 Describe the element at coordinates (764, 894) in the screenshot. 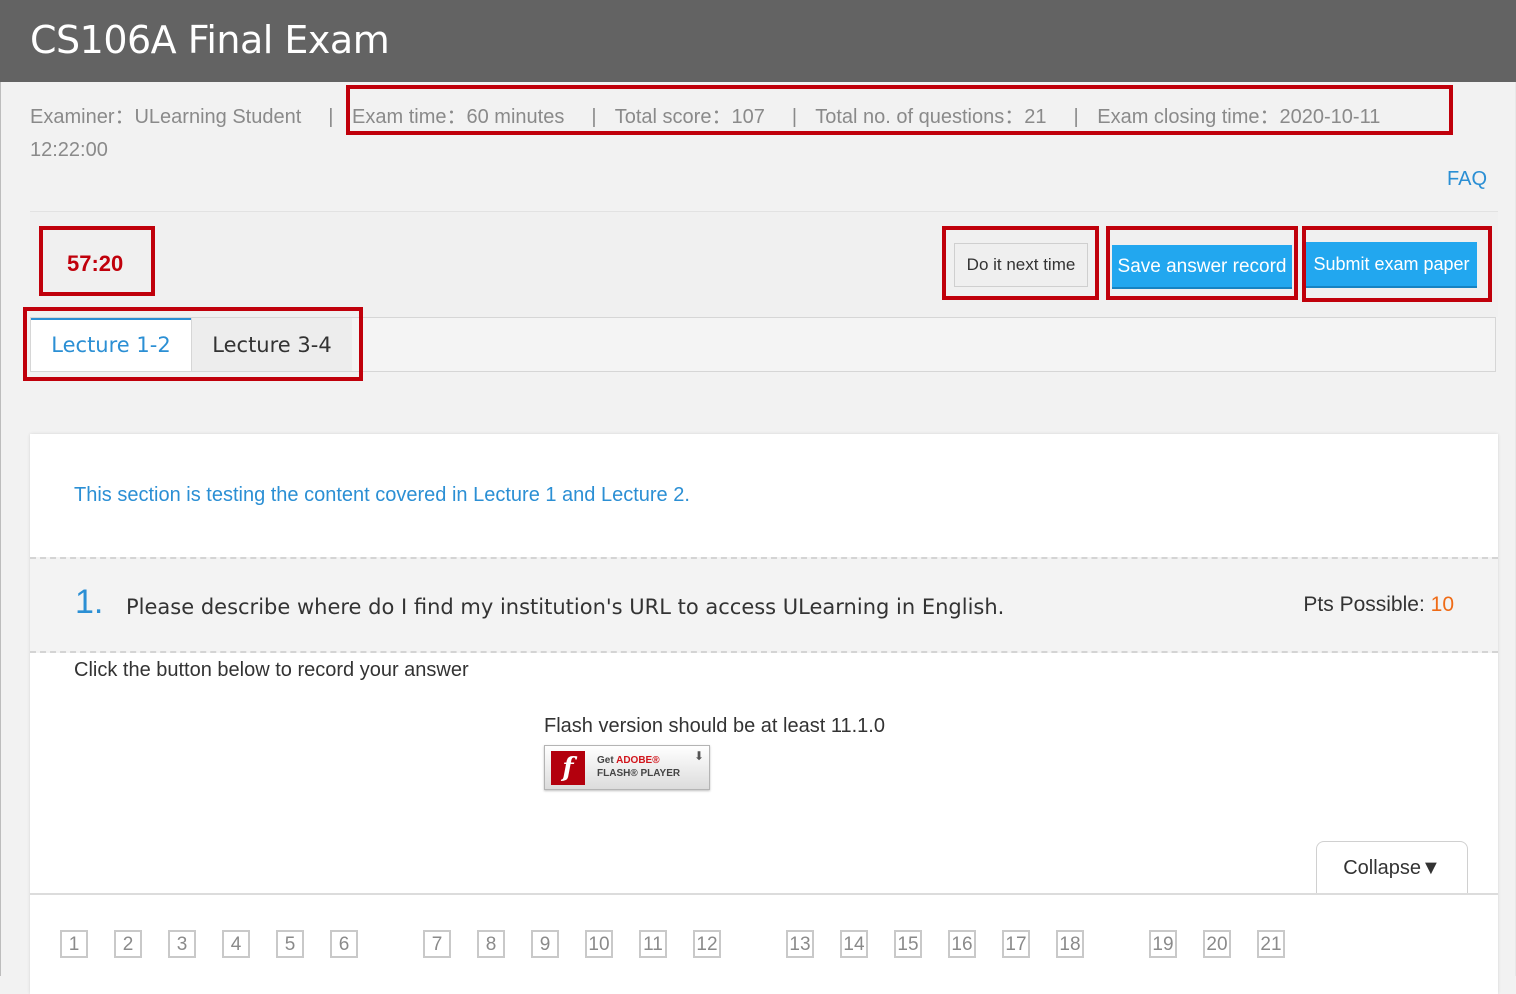

I see `panel-divider` at that location.